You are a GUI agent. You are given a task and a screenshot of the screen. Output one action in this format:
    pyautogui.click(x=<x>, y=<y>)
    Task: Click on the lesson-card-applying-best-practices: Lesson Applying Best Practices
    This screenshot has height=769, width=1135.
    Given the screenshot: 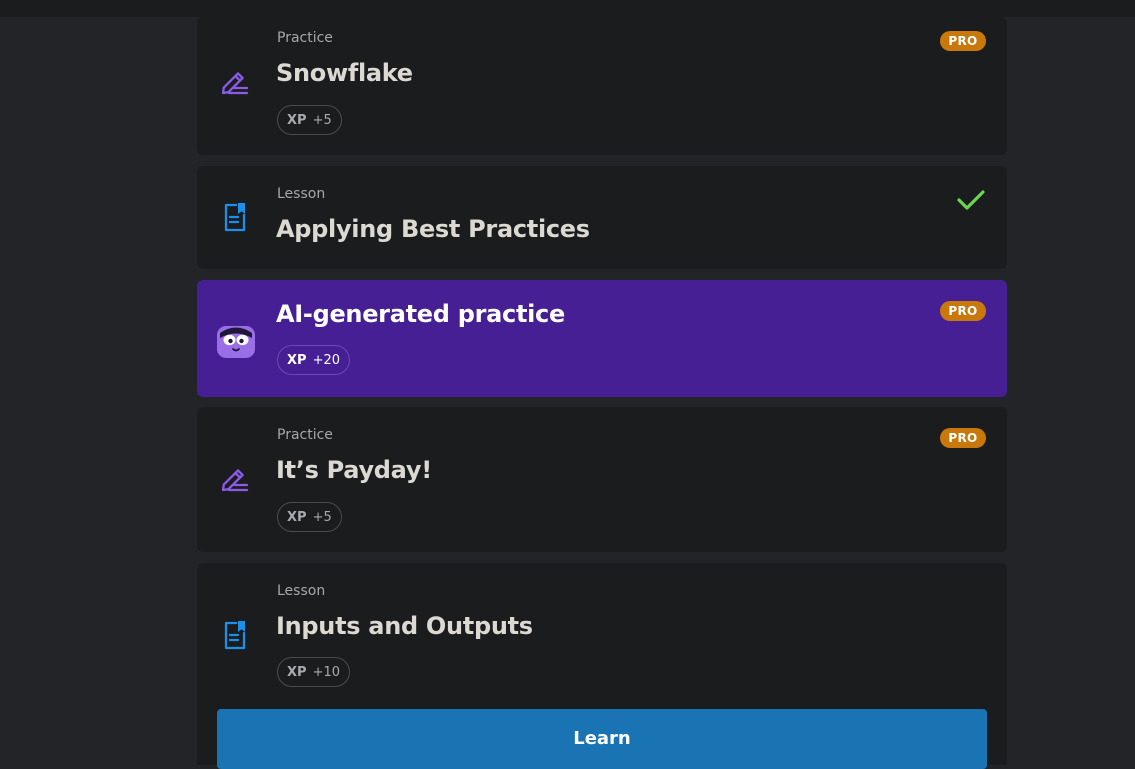 What is the action you would take?
    pyautogui.click(x=602, y=217)
    